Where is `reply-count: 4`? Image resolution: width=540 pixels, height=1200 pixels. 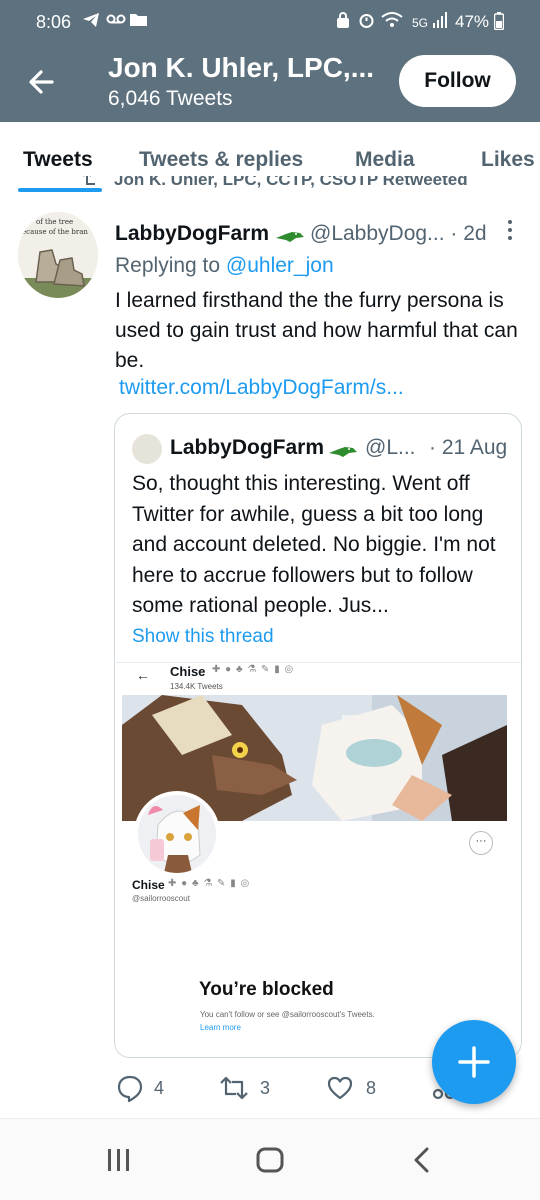 reply-count: 4 is located at coordinates (159, 1088).